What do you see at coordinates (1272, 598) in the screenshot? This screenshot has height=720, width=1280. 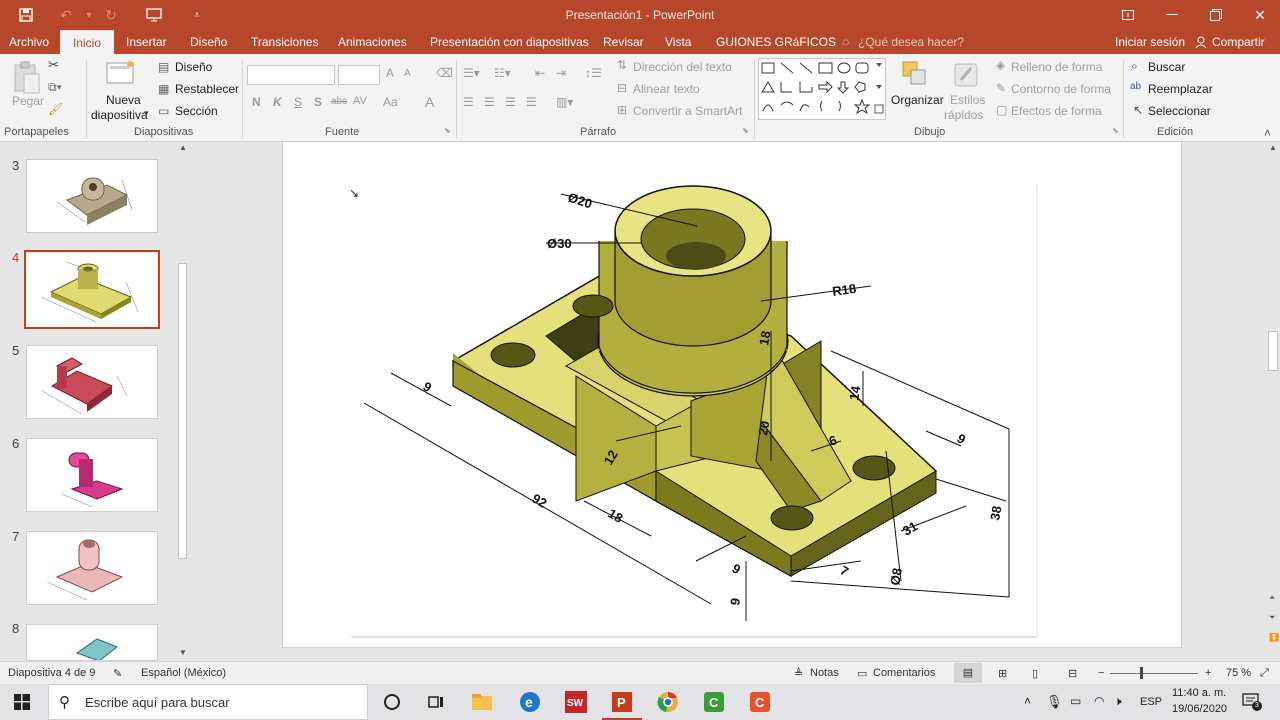 I see `scroll-up-icon: ⏶` at bounding box center [1272, 598].